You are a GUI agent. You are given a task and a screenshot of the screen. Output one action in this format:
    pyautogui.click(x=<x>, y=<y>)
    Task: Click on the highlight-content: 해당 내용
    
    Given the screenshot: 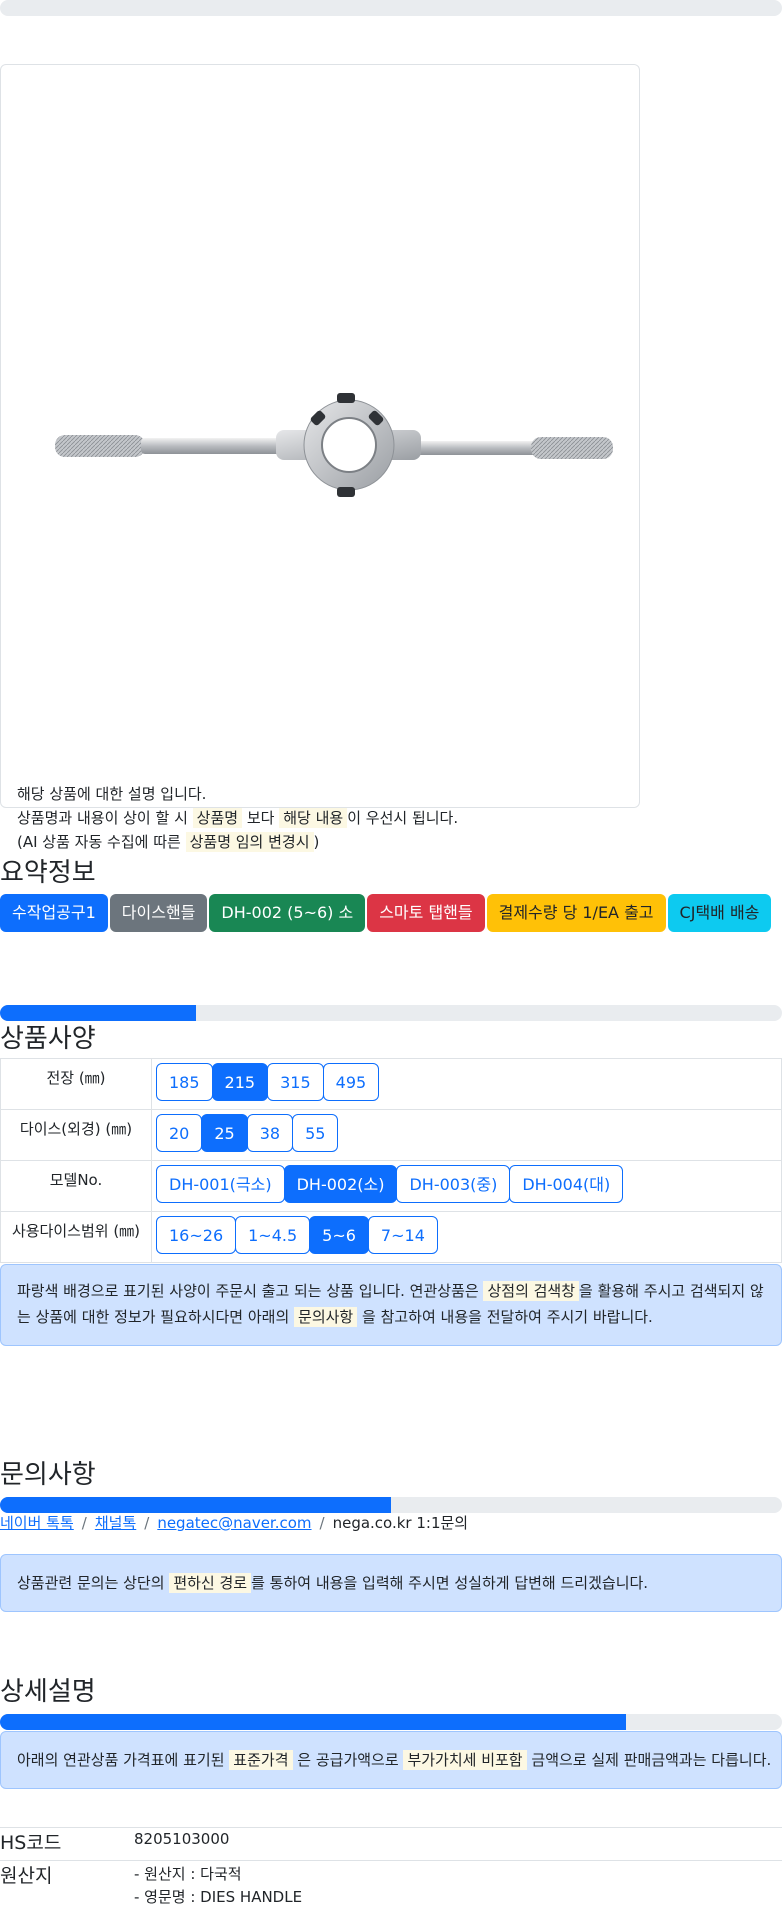 What is the action you would take?
    pyautogui.click(x=313, y=818)
    